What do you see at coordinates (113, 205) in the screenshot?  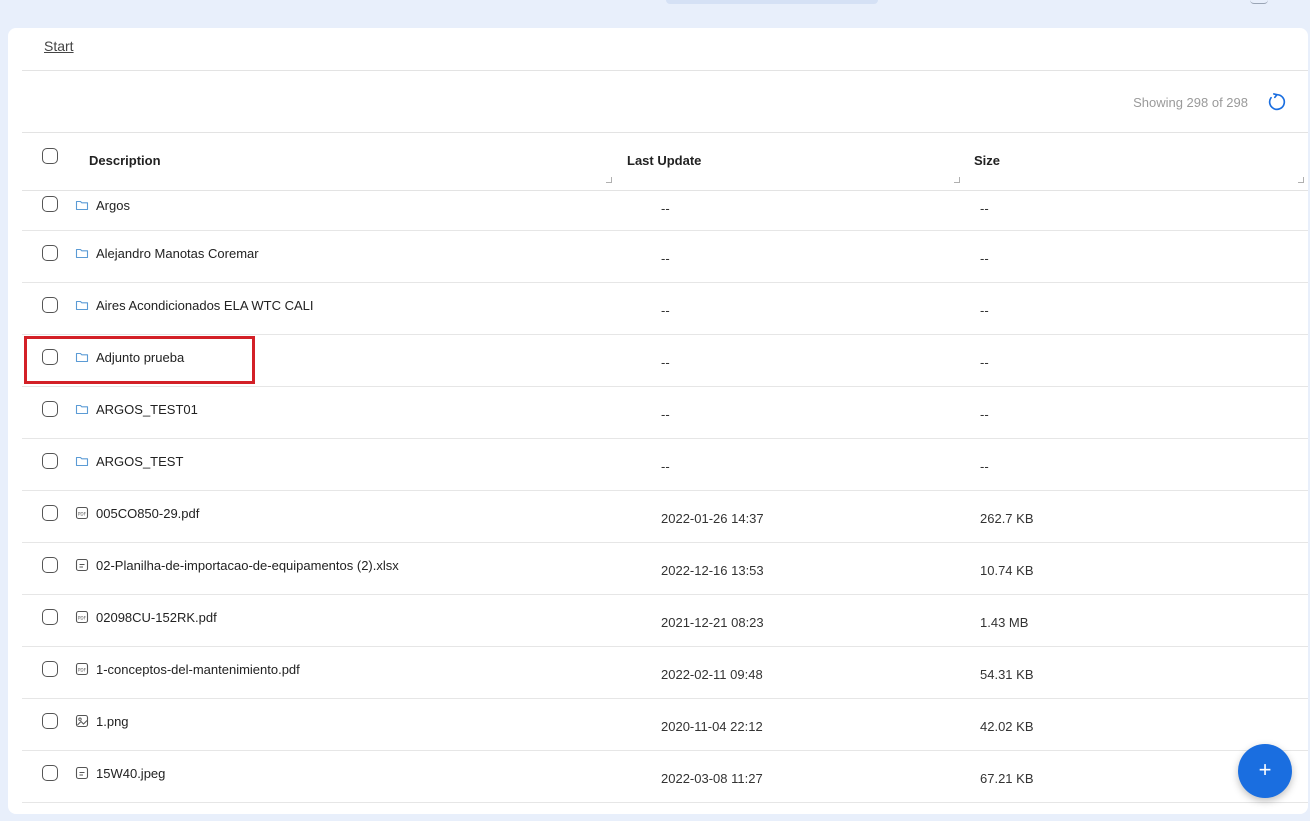 I see `row-name: Argos` at bounding box center [113, 205].